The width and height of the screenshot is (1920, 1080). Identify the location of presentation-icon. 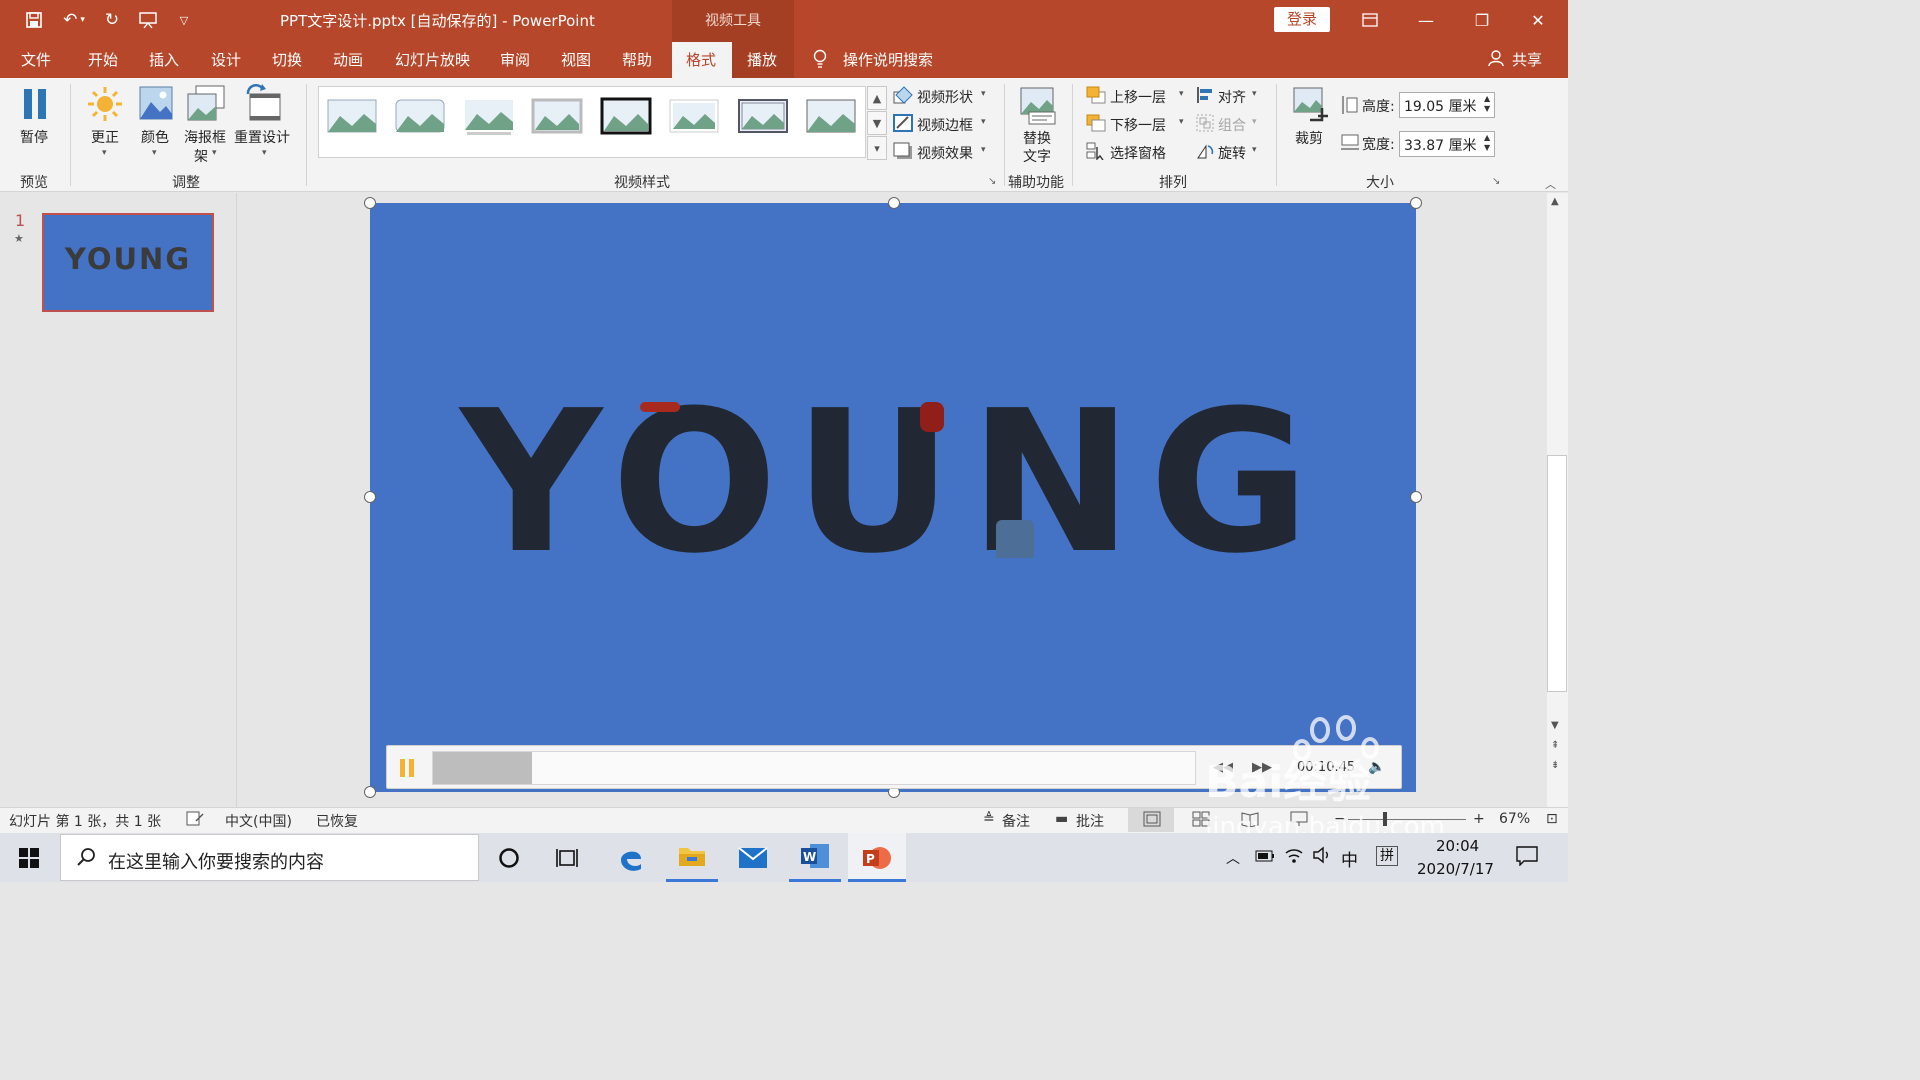
(148, 20).